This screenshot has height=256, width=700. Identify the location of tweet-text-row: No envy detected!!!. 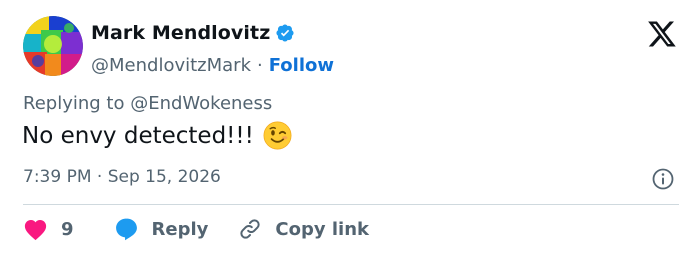
(157, 135).